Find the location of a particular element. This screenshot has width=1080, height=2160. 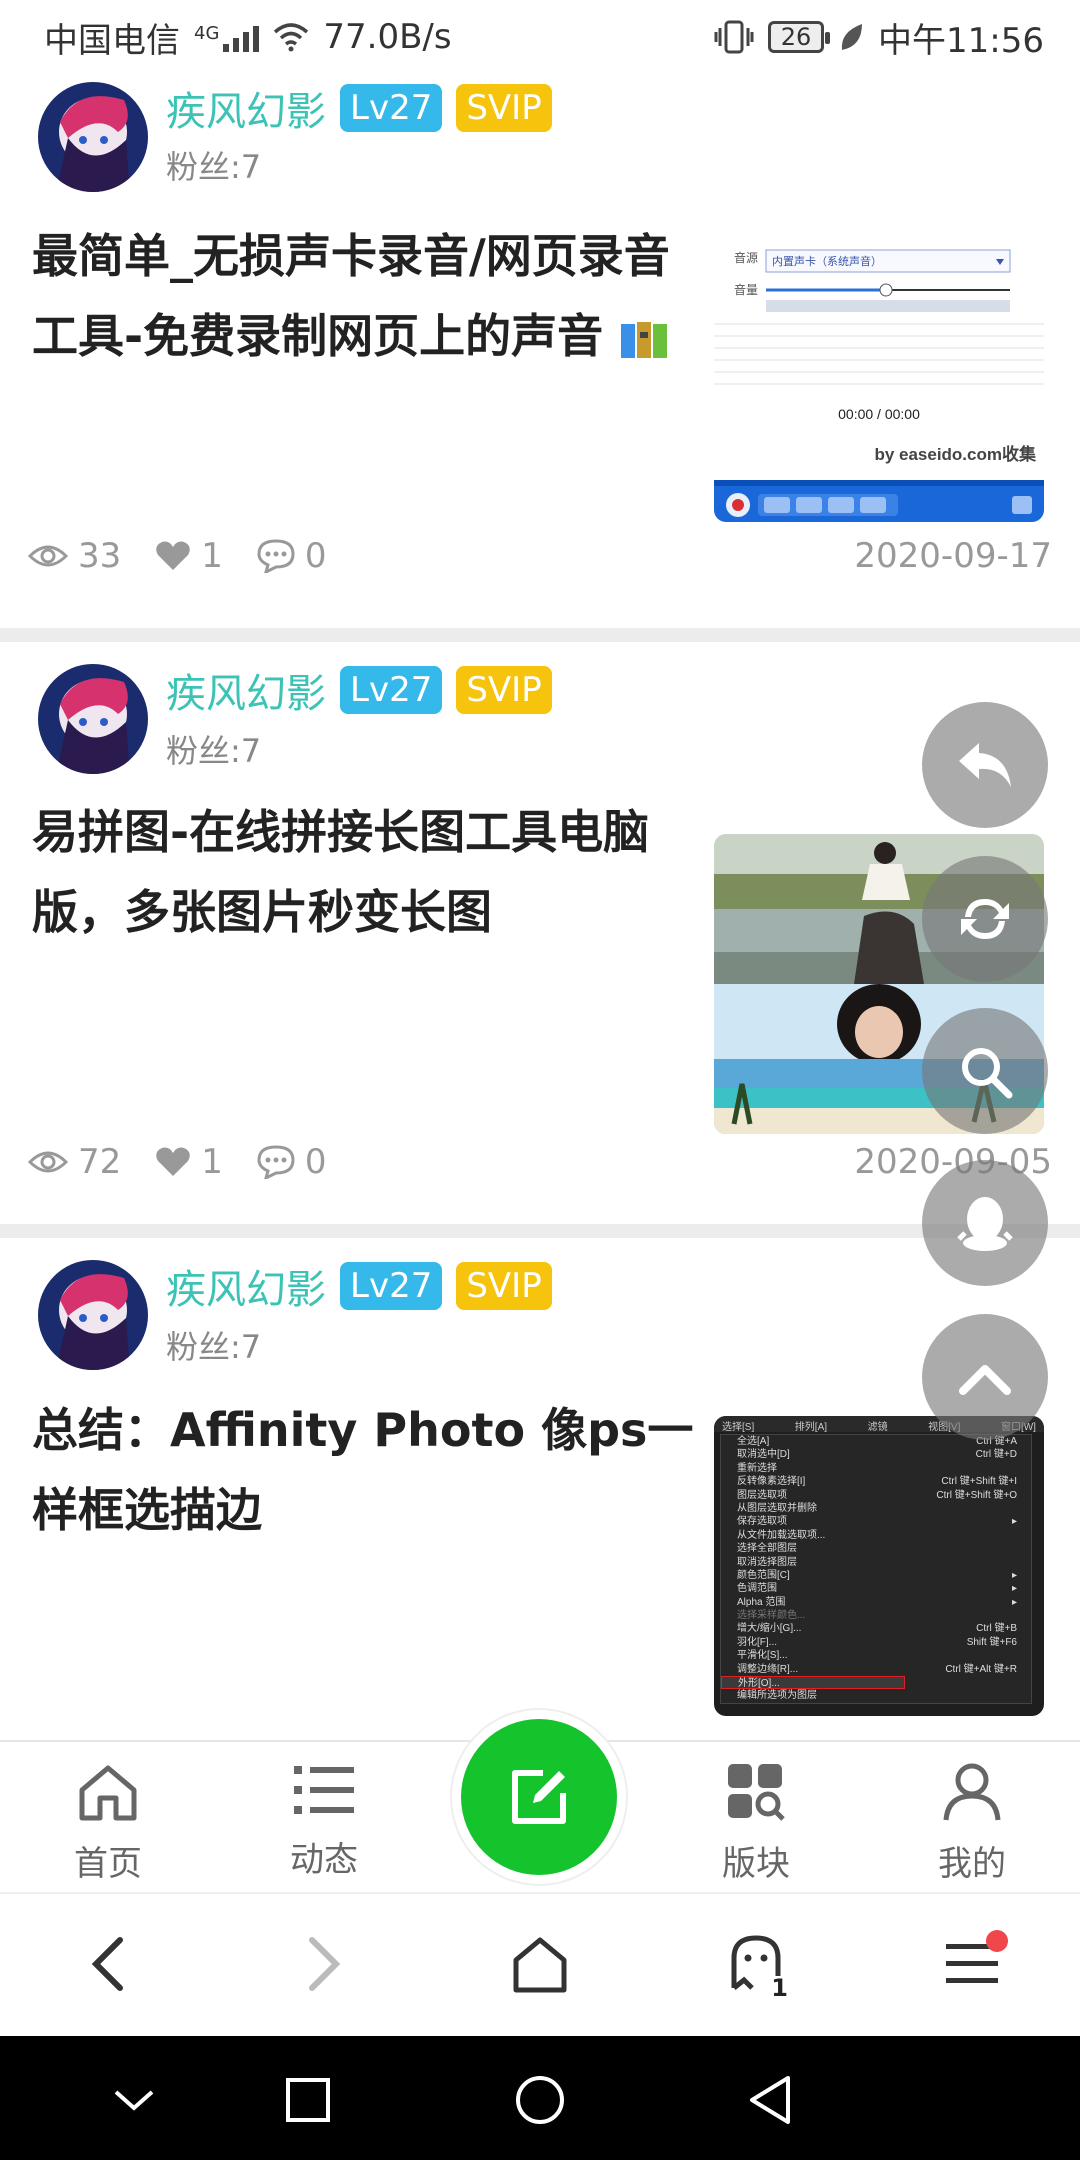

search-button is located at coordinates (985, 1071).